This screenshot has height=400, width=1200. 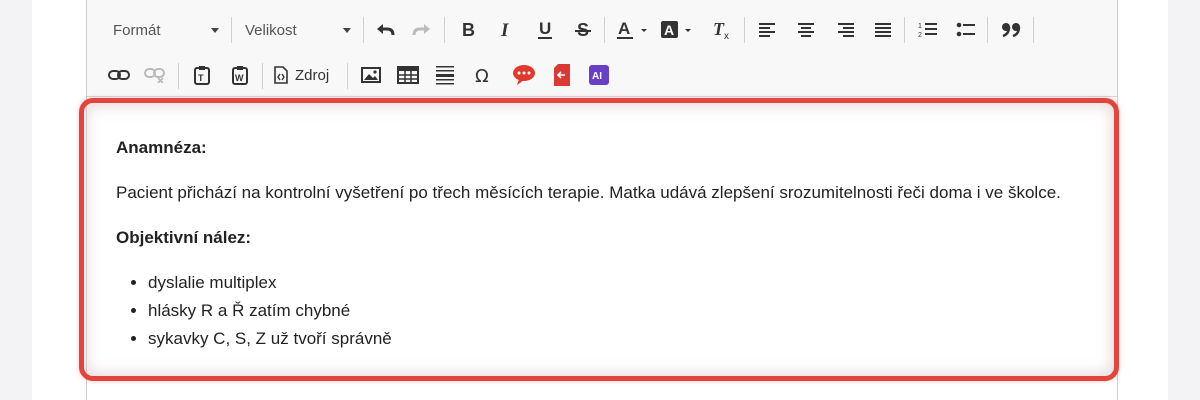 I want to click on list-item: hlásky R a Ř zatím chybné, so click(x=612, y=311).